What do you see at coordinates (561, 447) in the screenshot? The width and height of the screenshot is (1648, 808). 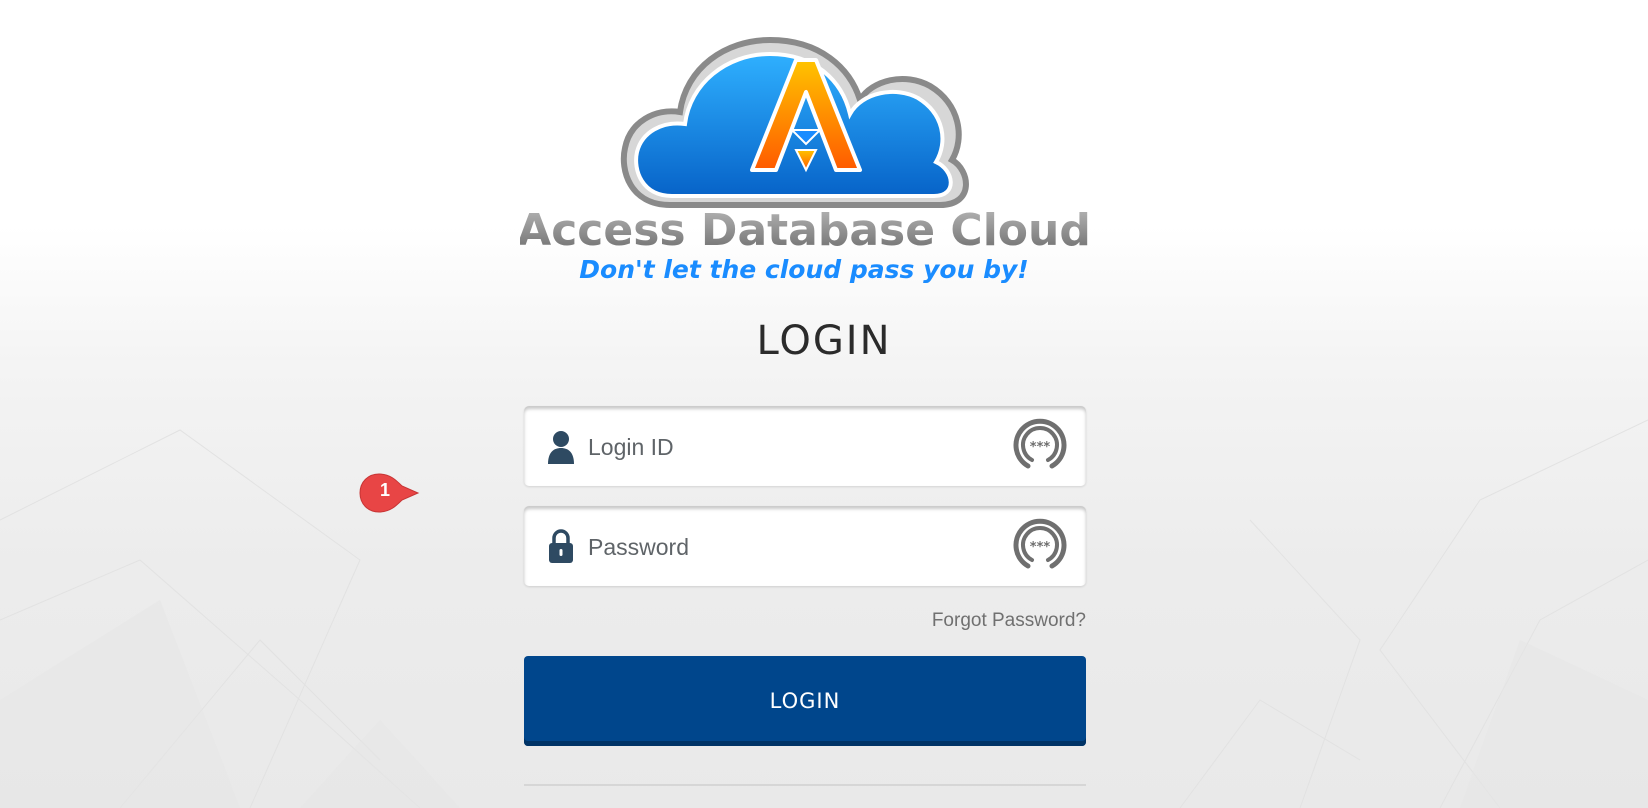 I see `user-icon` at bounding box center [561, 447].